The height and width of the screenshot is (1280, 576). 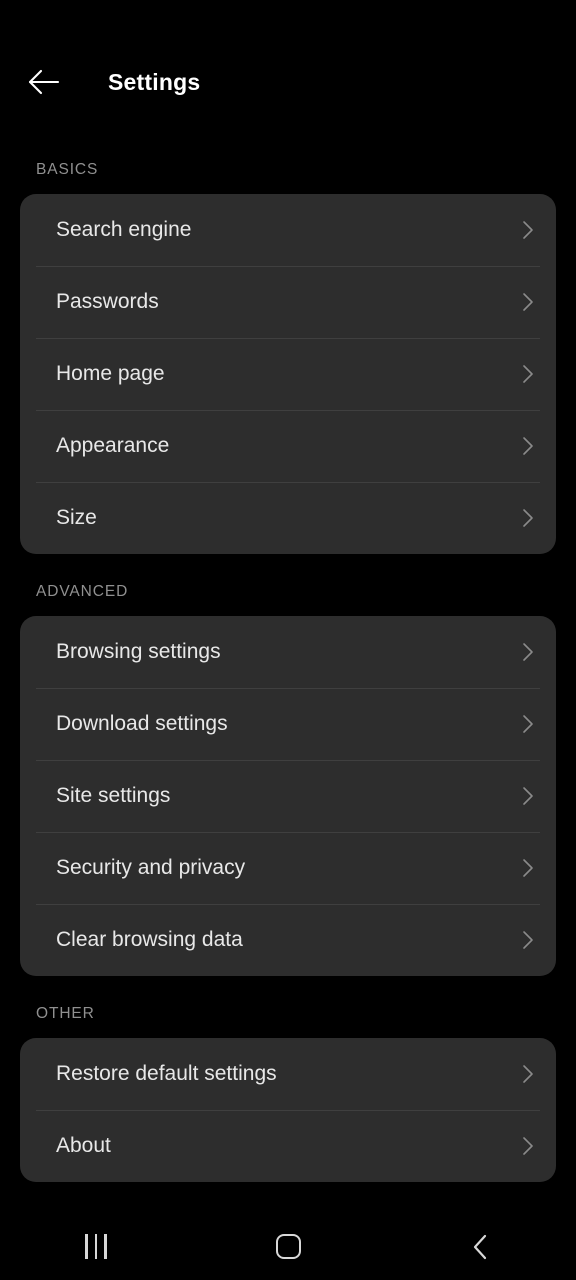 I want to click on list-item-label: Size, so click(x=76, y=517).